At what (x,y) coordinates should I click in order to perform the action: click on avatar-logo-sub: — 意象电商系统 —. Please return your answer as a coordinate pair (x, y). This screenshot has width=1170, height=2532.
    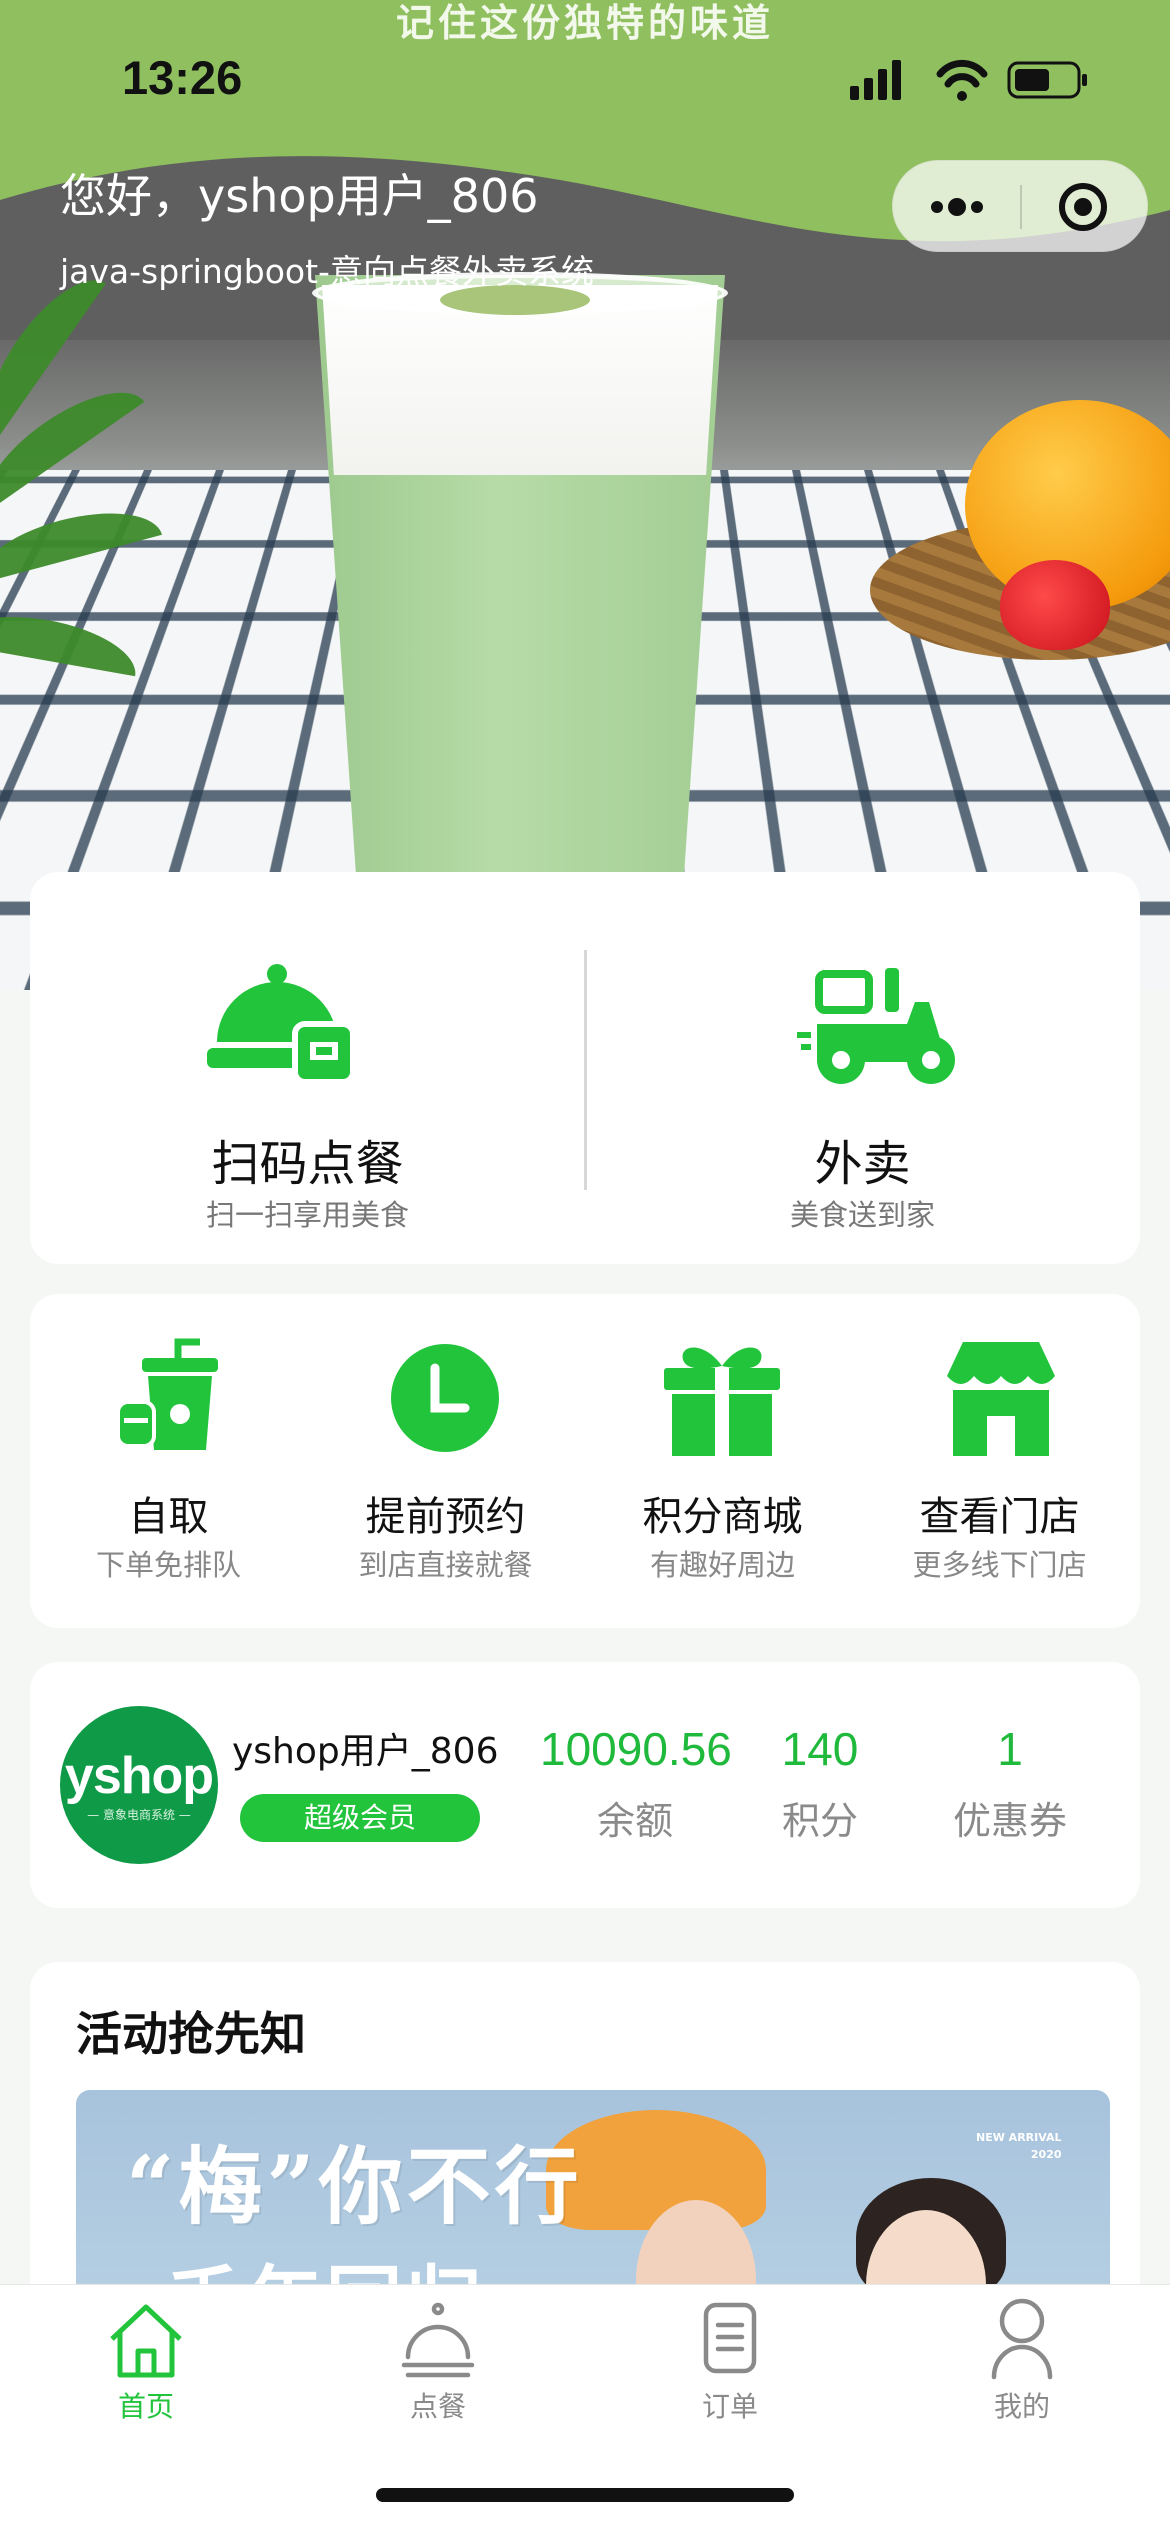
    Looking at the image, I should click on (139, 1814).